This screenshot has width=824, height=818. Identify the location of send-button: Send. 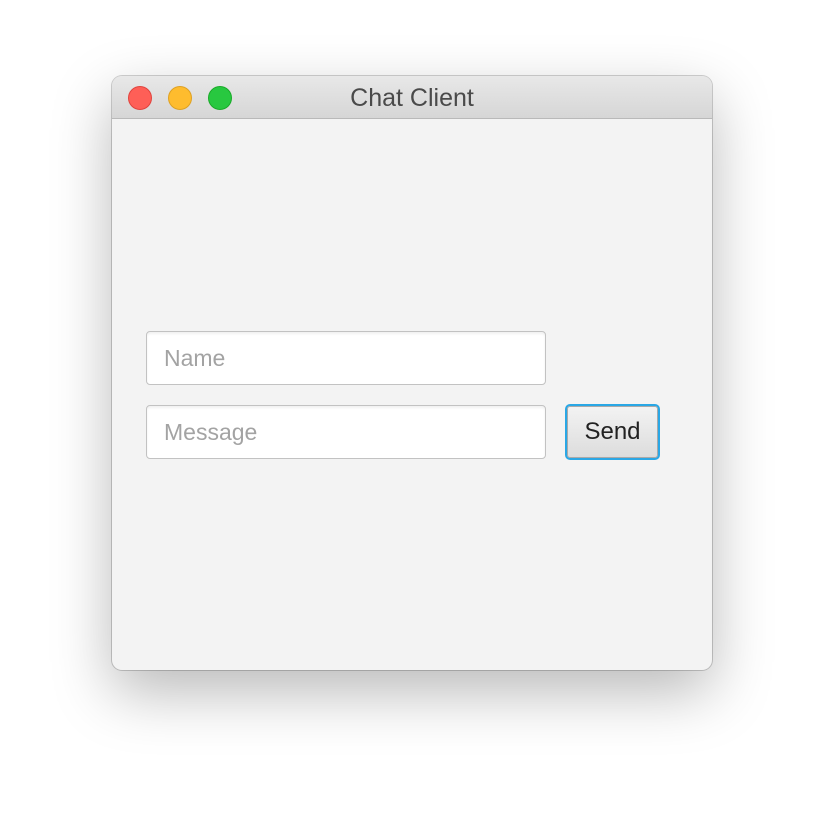
(612, 432).